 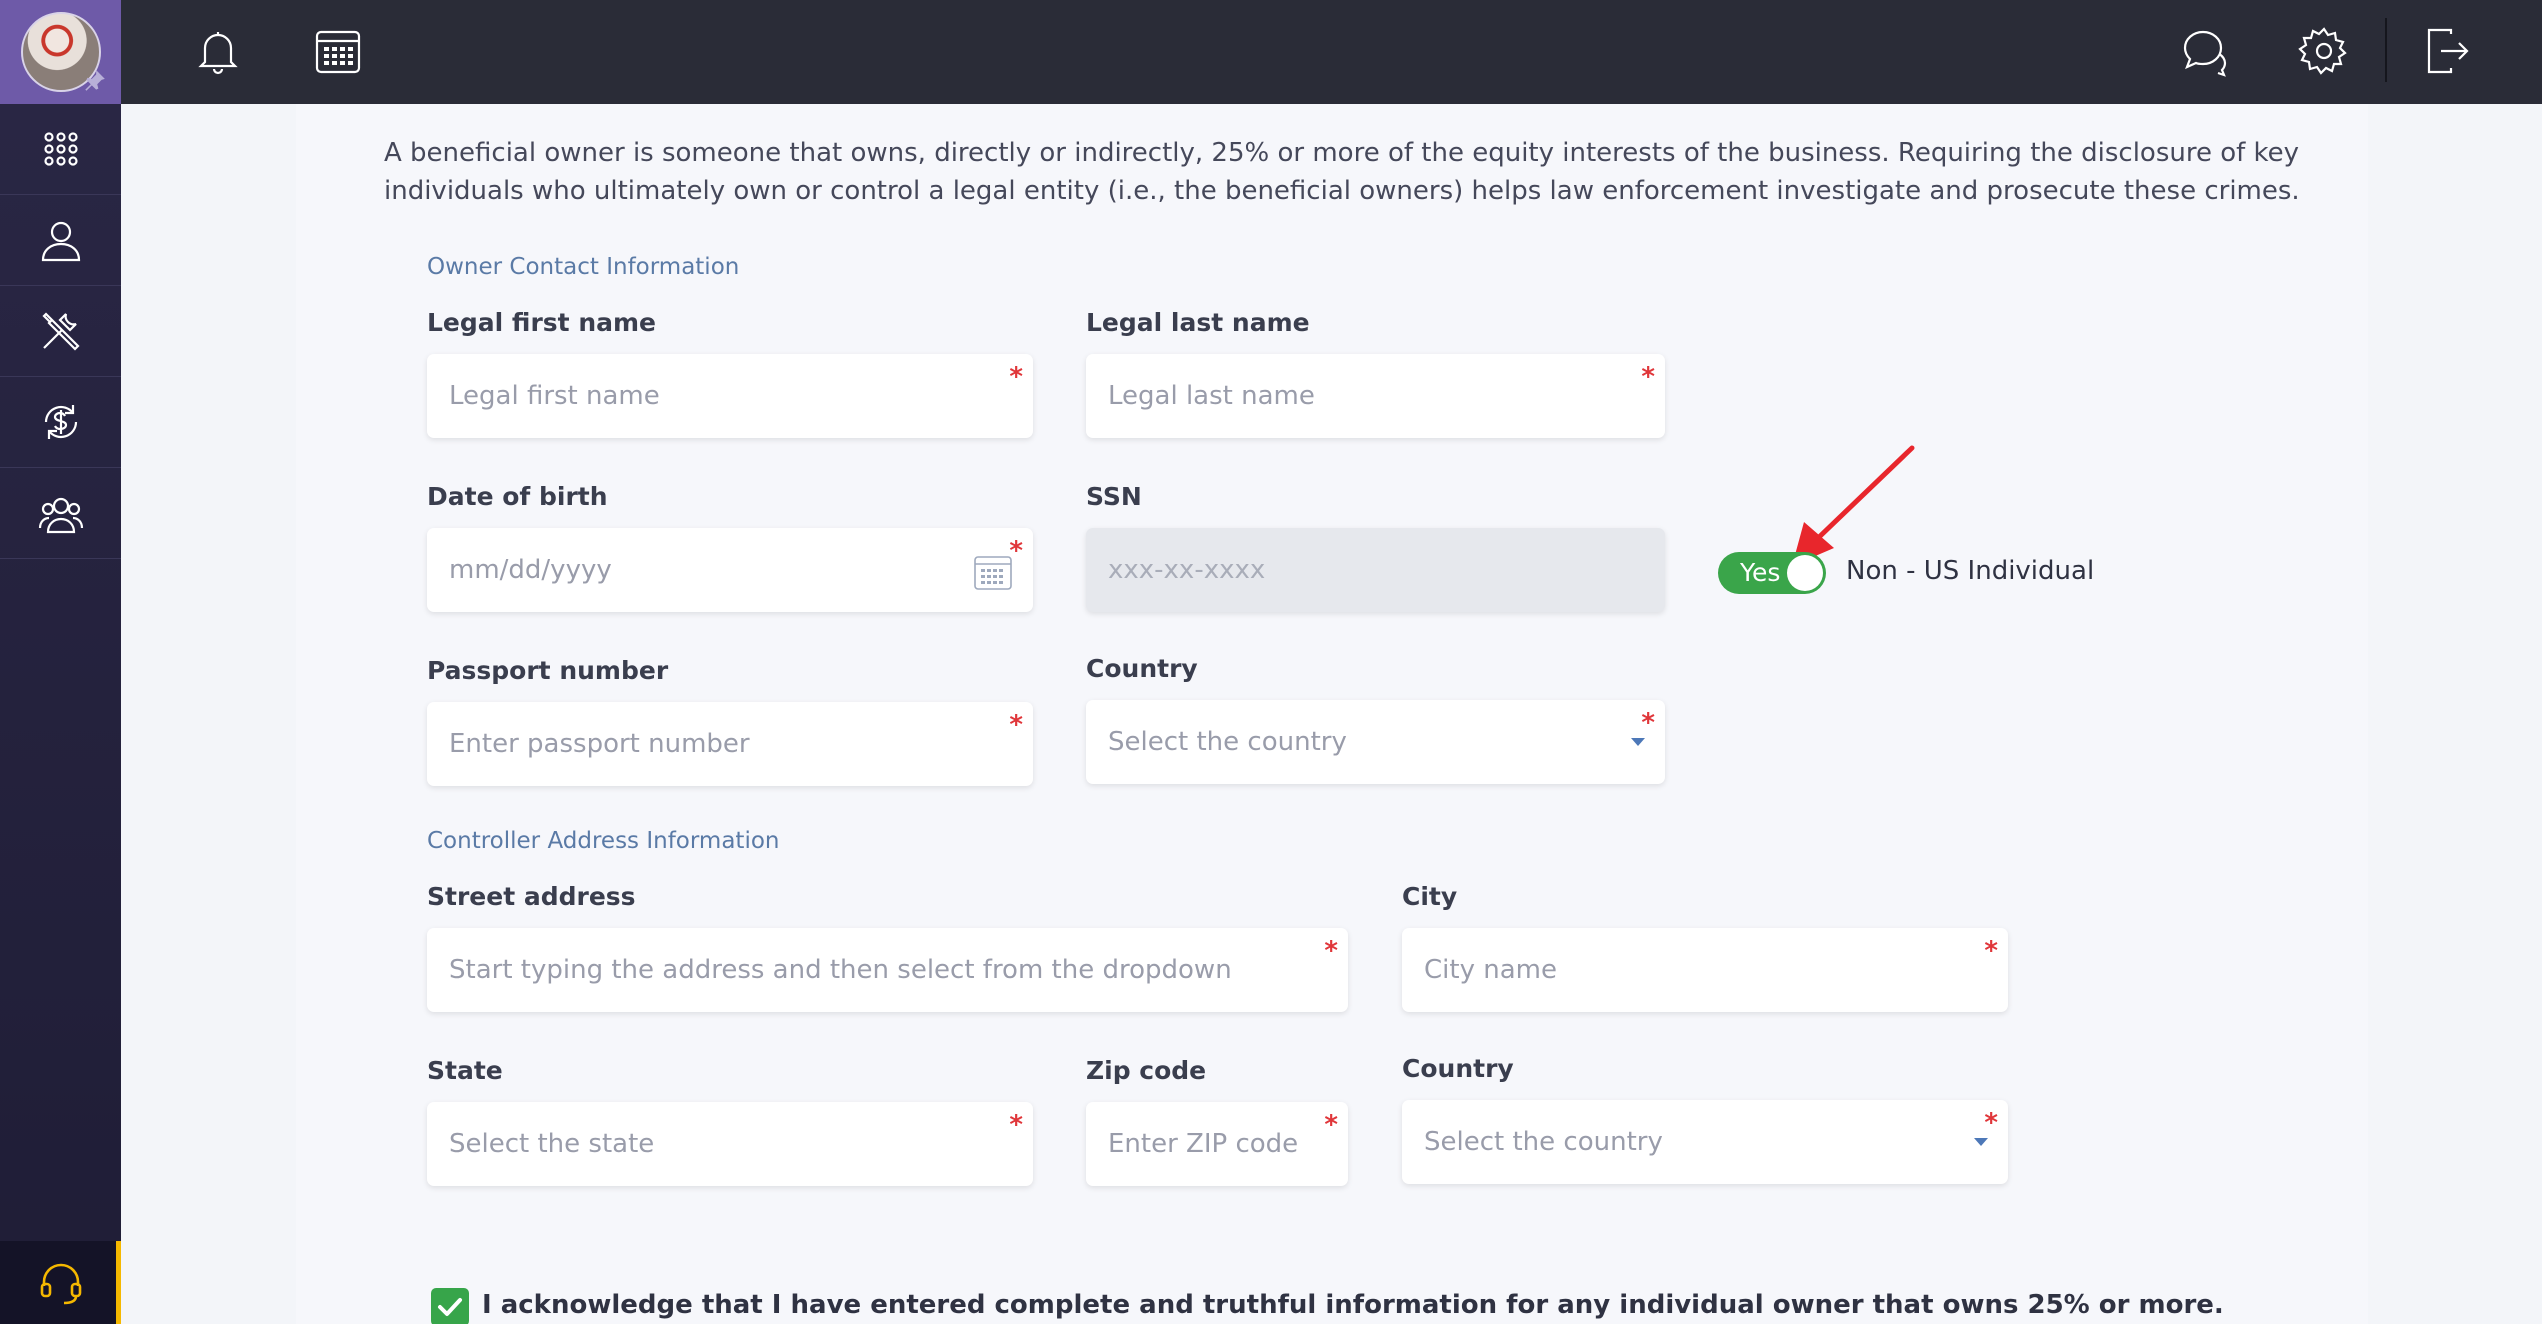 I want to click on tools-icon, so click(x=60, y=331).